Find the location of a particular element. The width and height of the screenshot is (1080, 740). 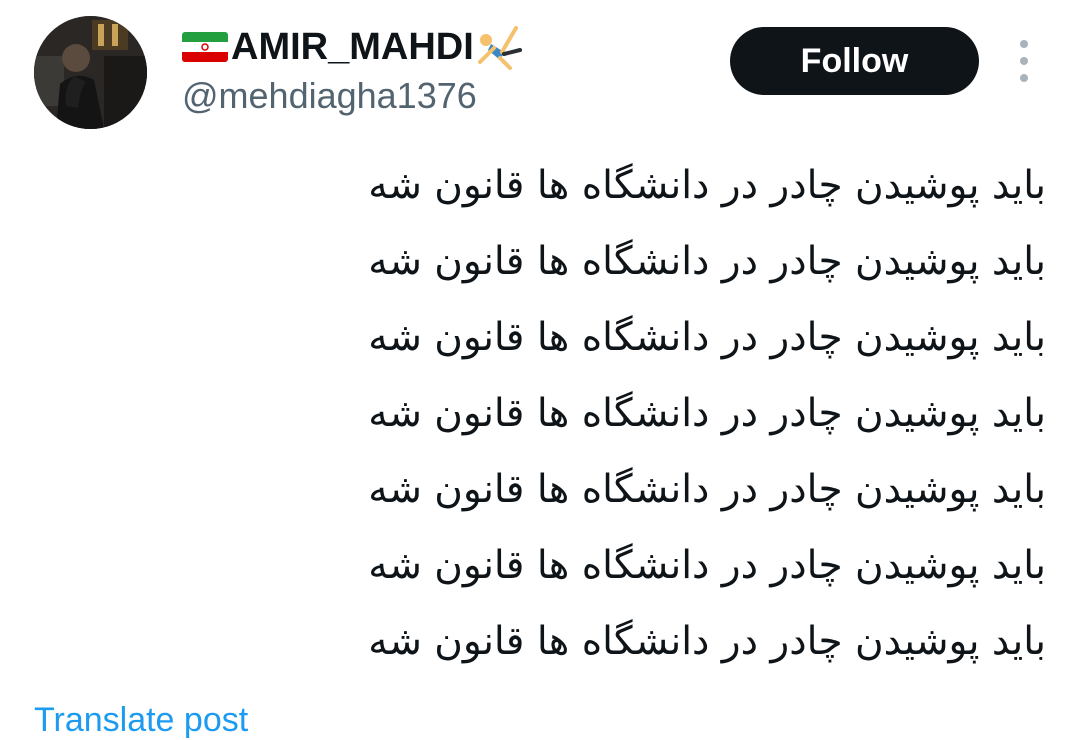

follow-button: Follow is located at coordinates (854, 61).